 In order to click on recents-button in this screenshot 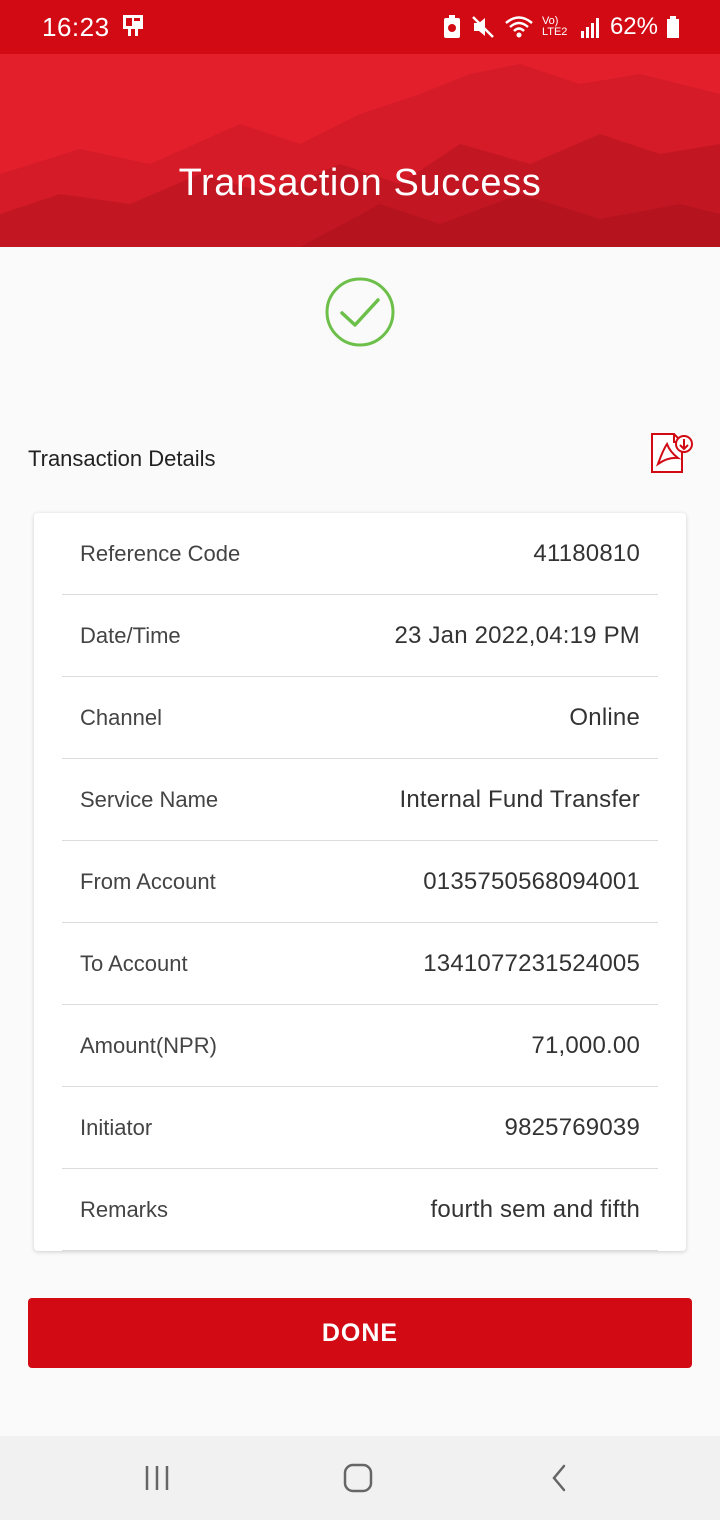, I will do `click(157, 1478)`.